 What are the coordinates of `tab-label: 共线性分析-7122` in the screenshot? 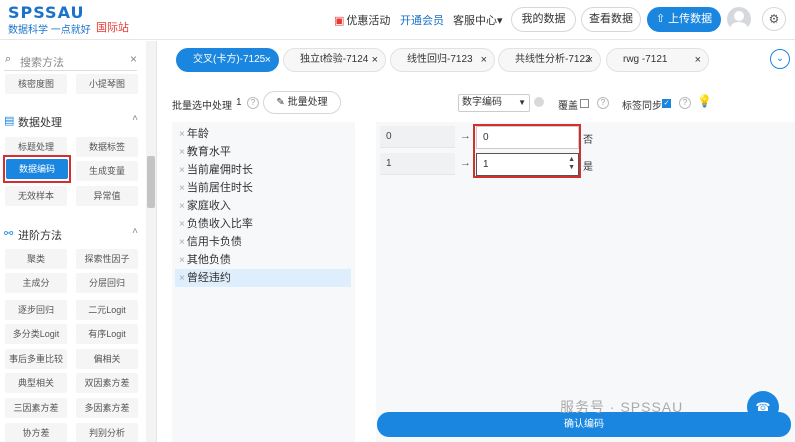 It's located at (553, 59).